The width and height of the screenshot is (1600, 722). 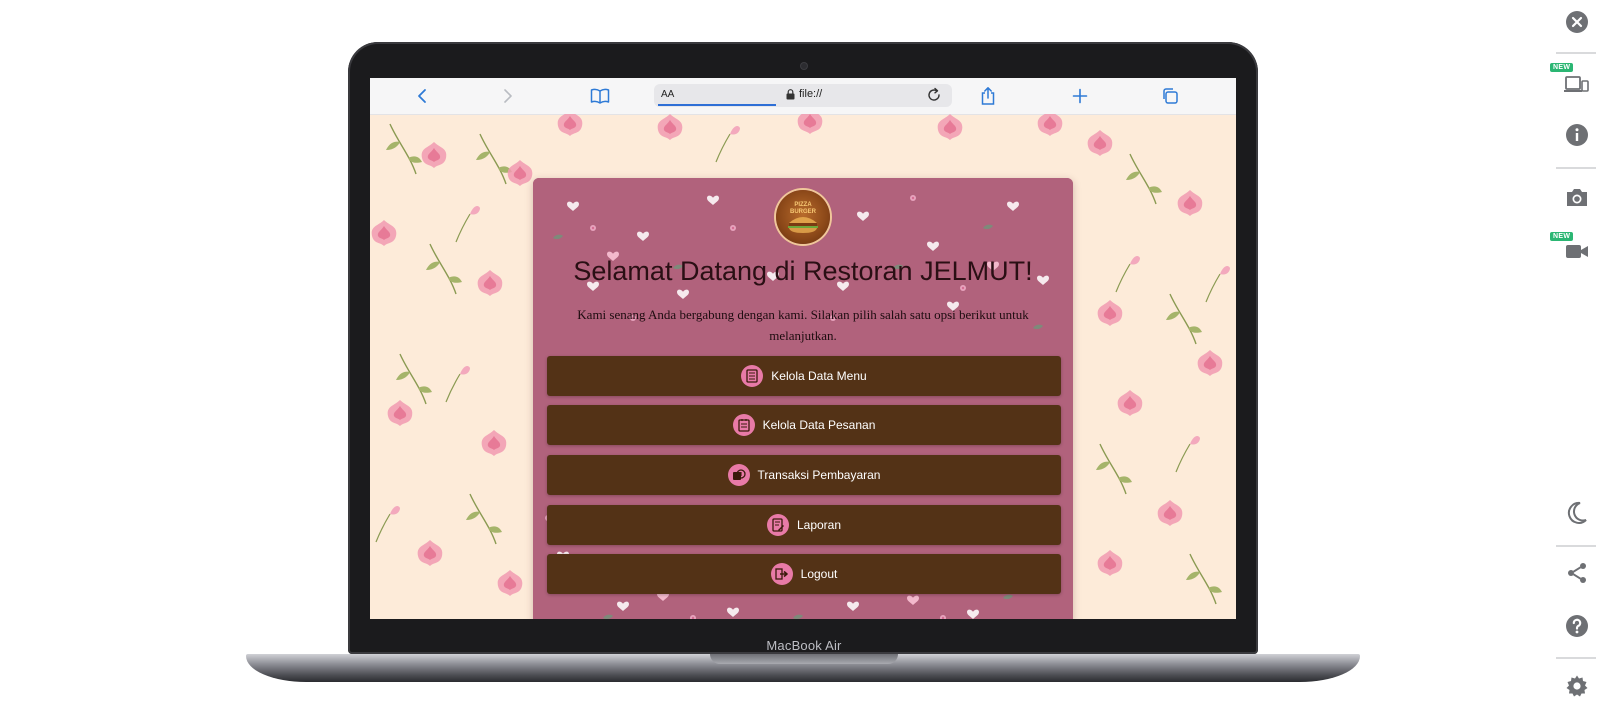 What do you see at coordinates (790, 93) in the screenshot?
I see `lock-icon` at bounding box center [790, 93].